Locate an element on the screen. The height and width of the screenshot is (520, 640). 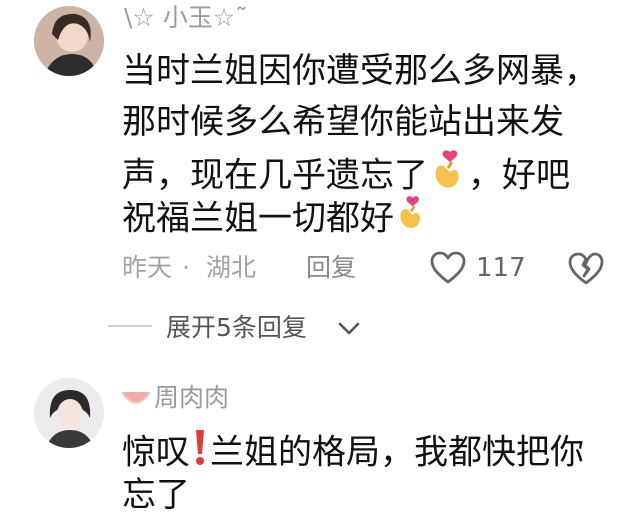
comment-text-line: 那时候多么希望你能站出来发 is located at coordinates (343, 122).